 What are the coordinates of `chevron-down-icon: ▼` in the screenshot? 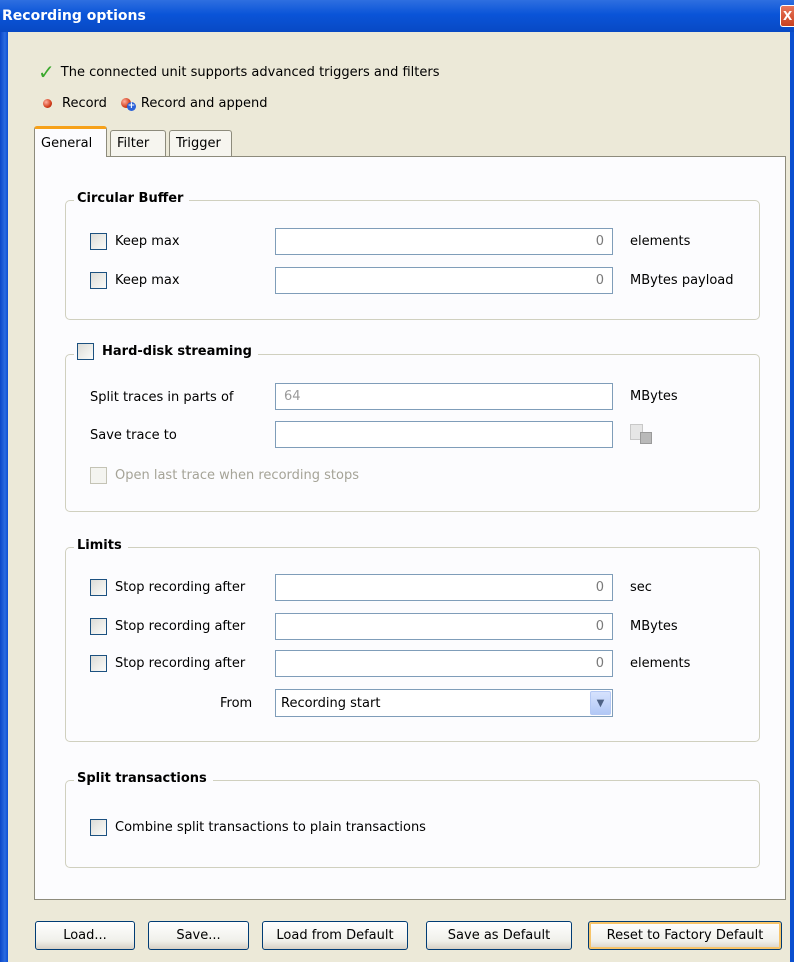 It's located at (600, 703).